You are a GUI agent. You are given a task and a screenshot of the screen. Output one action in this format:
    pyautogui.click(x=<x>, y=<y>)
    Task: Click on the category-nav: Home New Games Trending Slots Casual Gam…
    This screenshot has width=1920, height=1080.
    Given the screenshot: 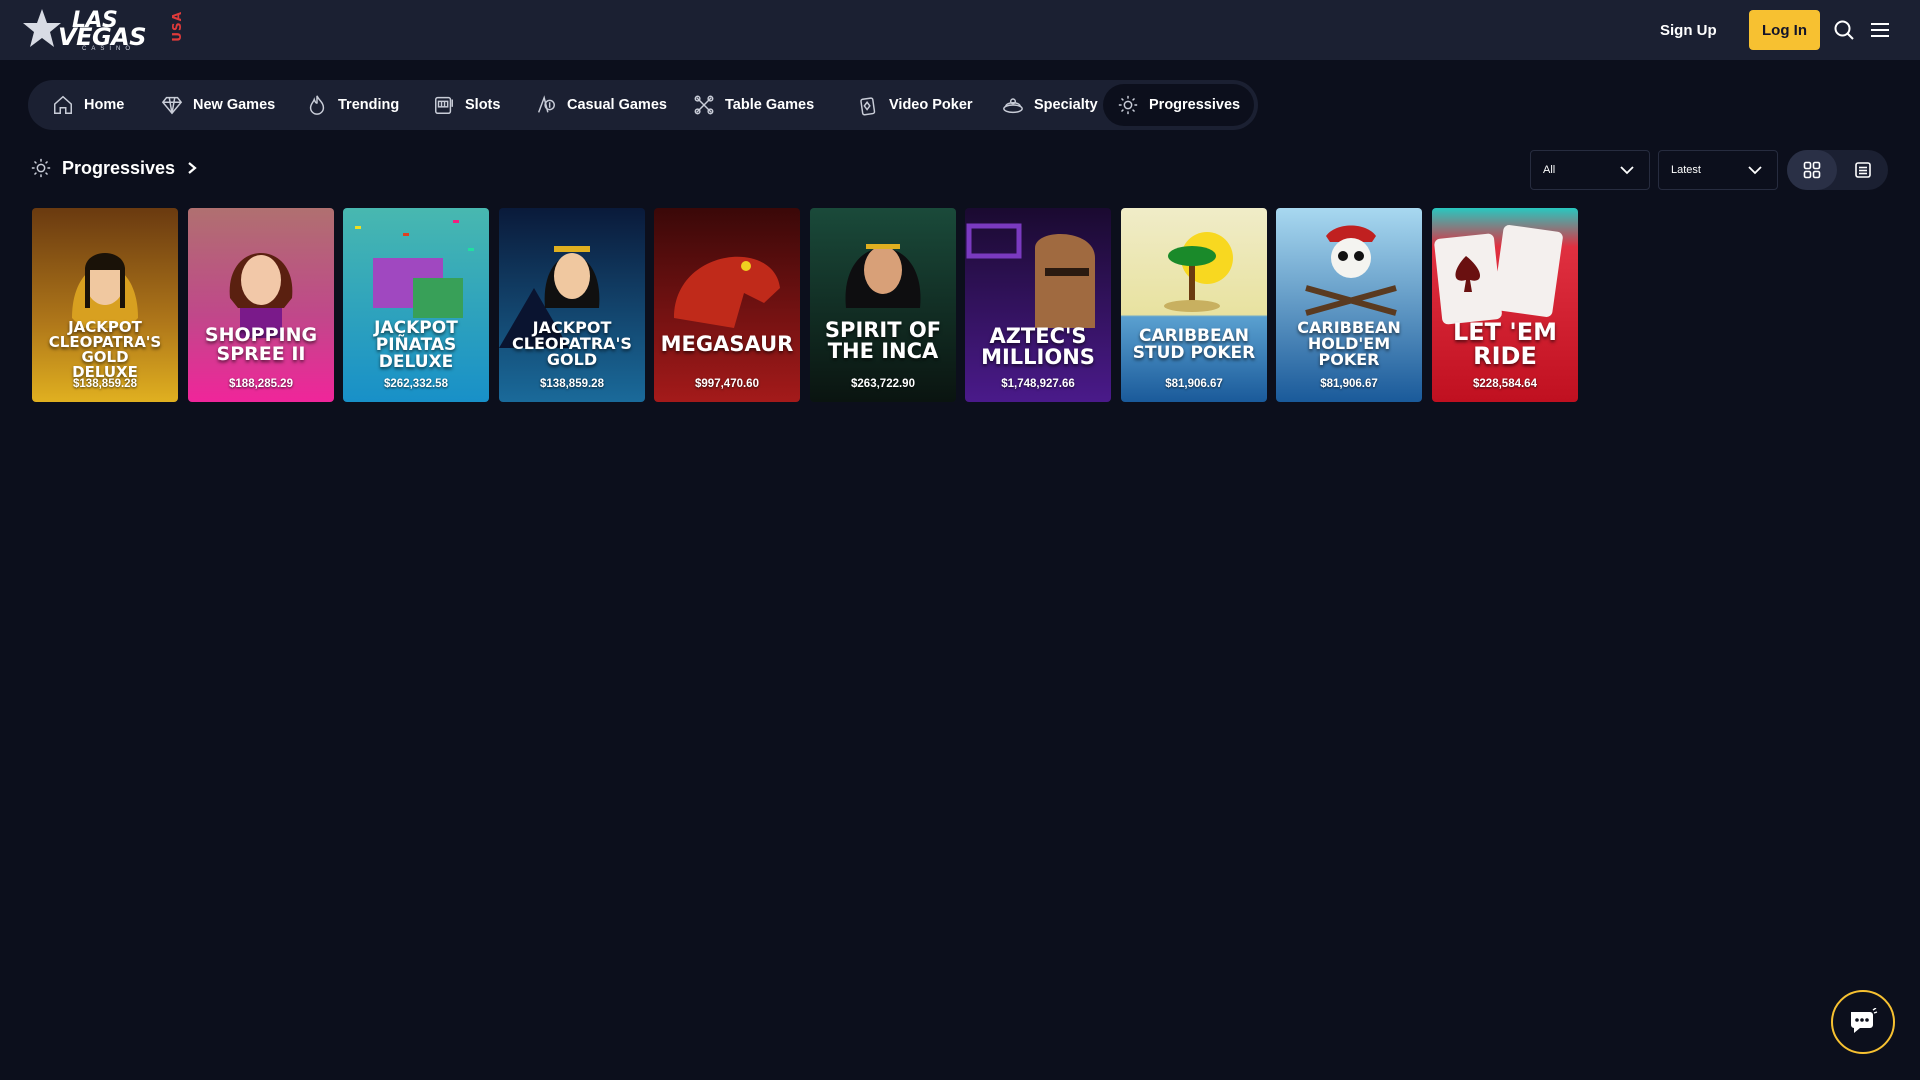 What is the action you would take?
    pyautogui.click(x=643, y=105)
    